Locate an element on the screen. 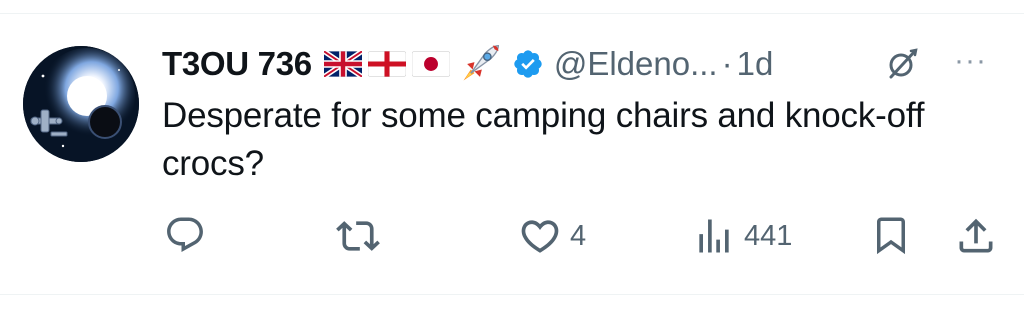 The width and height of the screenshot is (1024, 313). share-icon is located at coordinates (976, 235).